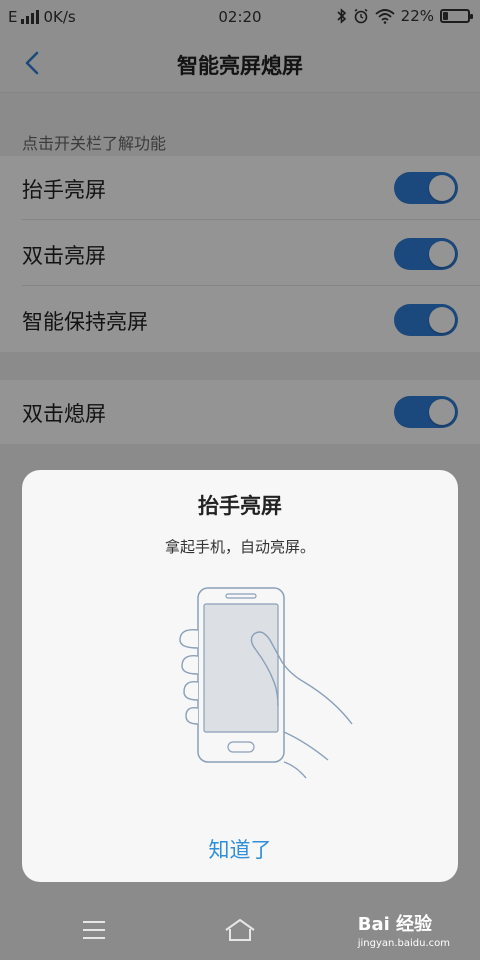 The width and height of the screenshot is (480, 960). What do you see at coordinates (240, 506) in the screenshot?
I see `dialog-title: 抬手亮屏` at bounding box center [240, 506].